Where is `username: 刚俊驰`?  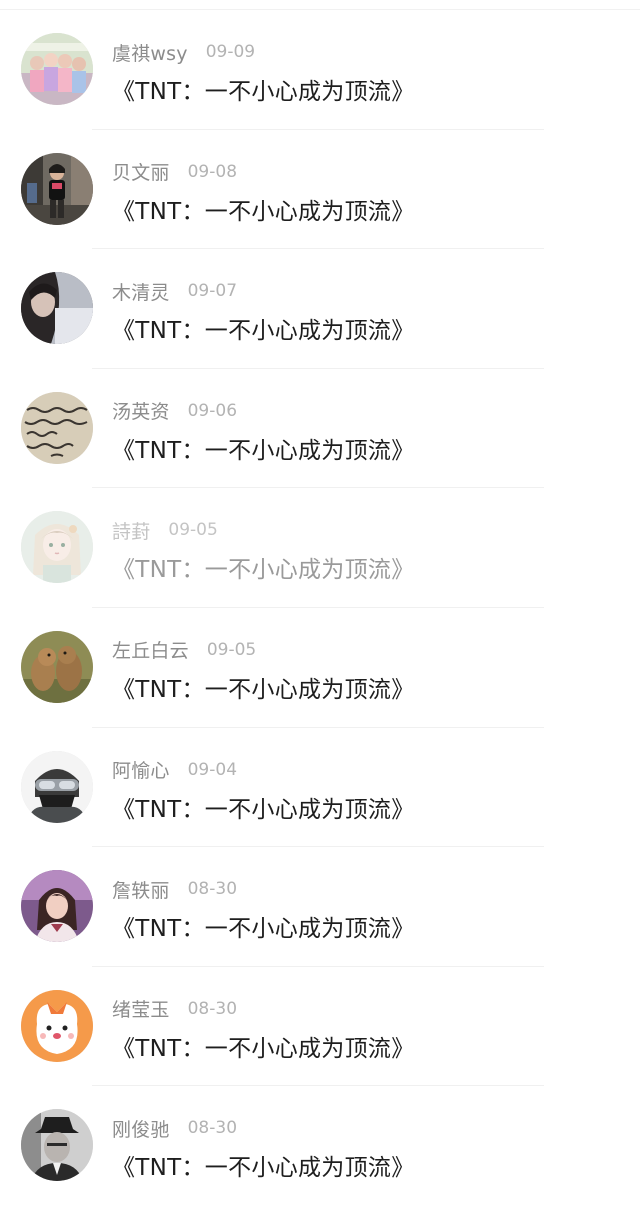 username: 刚俊驰 is located at coordinates (141, 1128).